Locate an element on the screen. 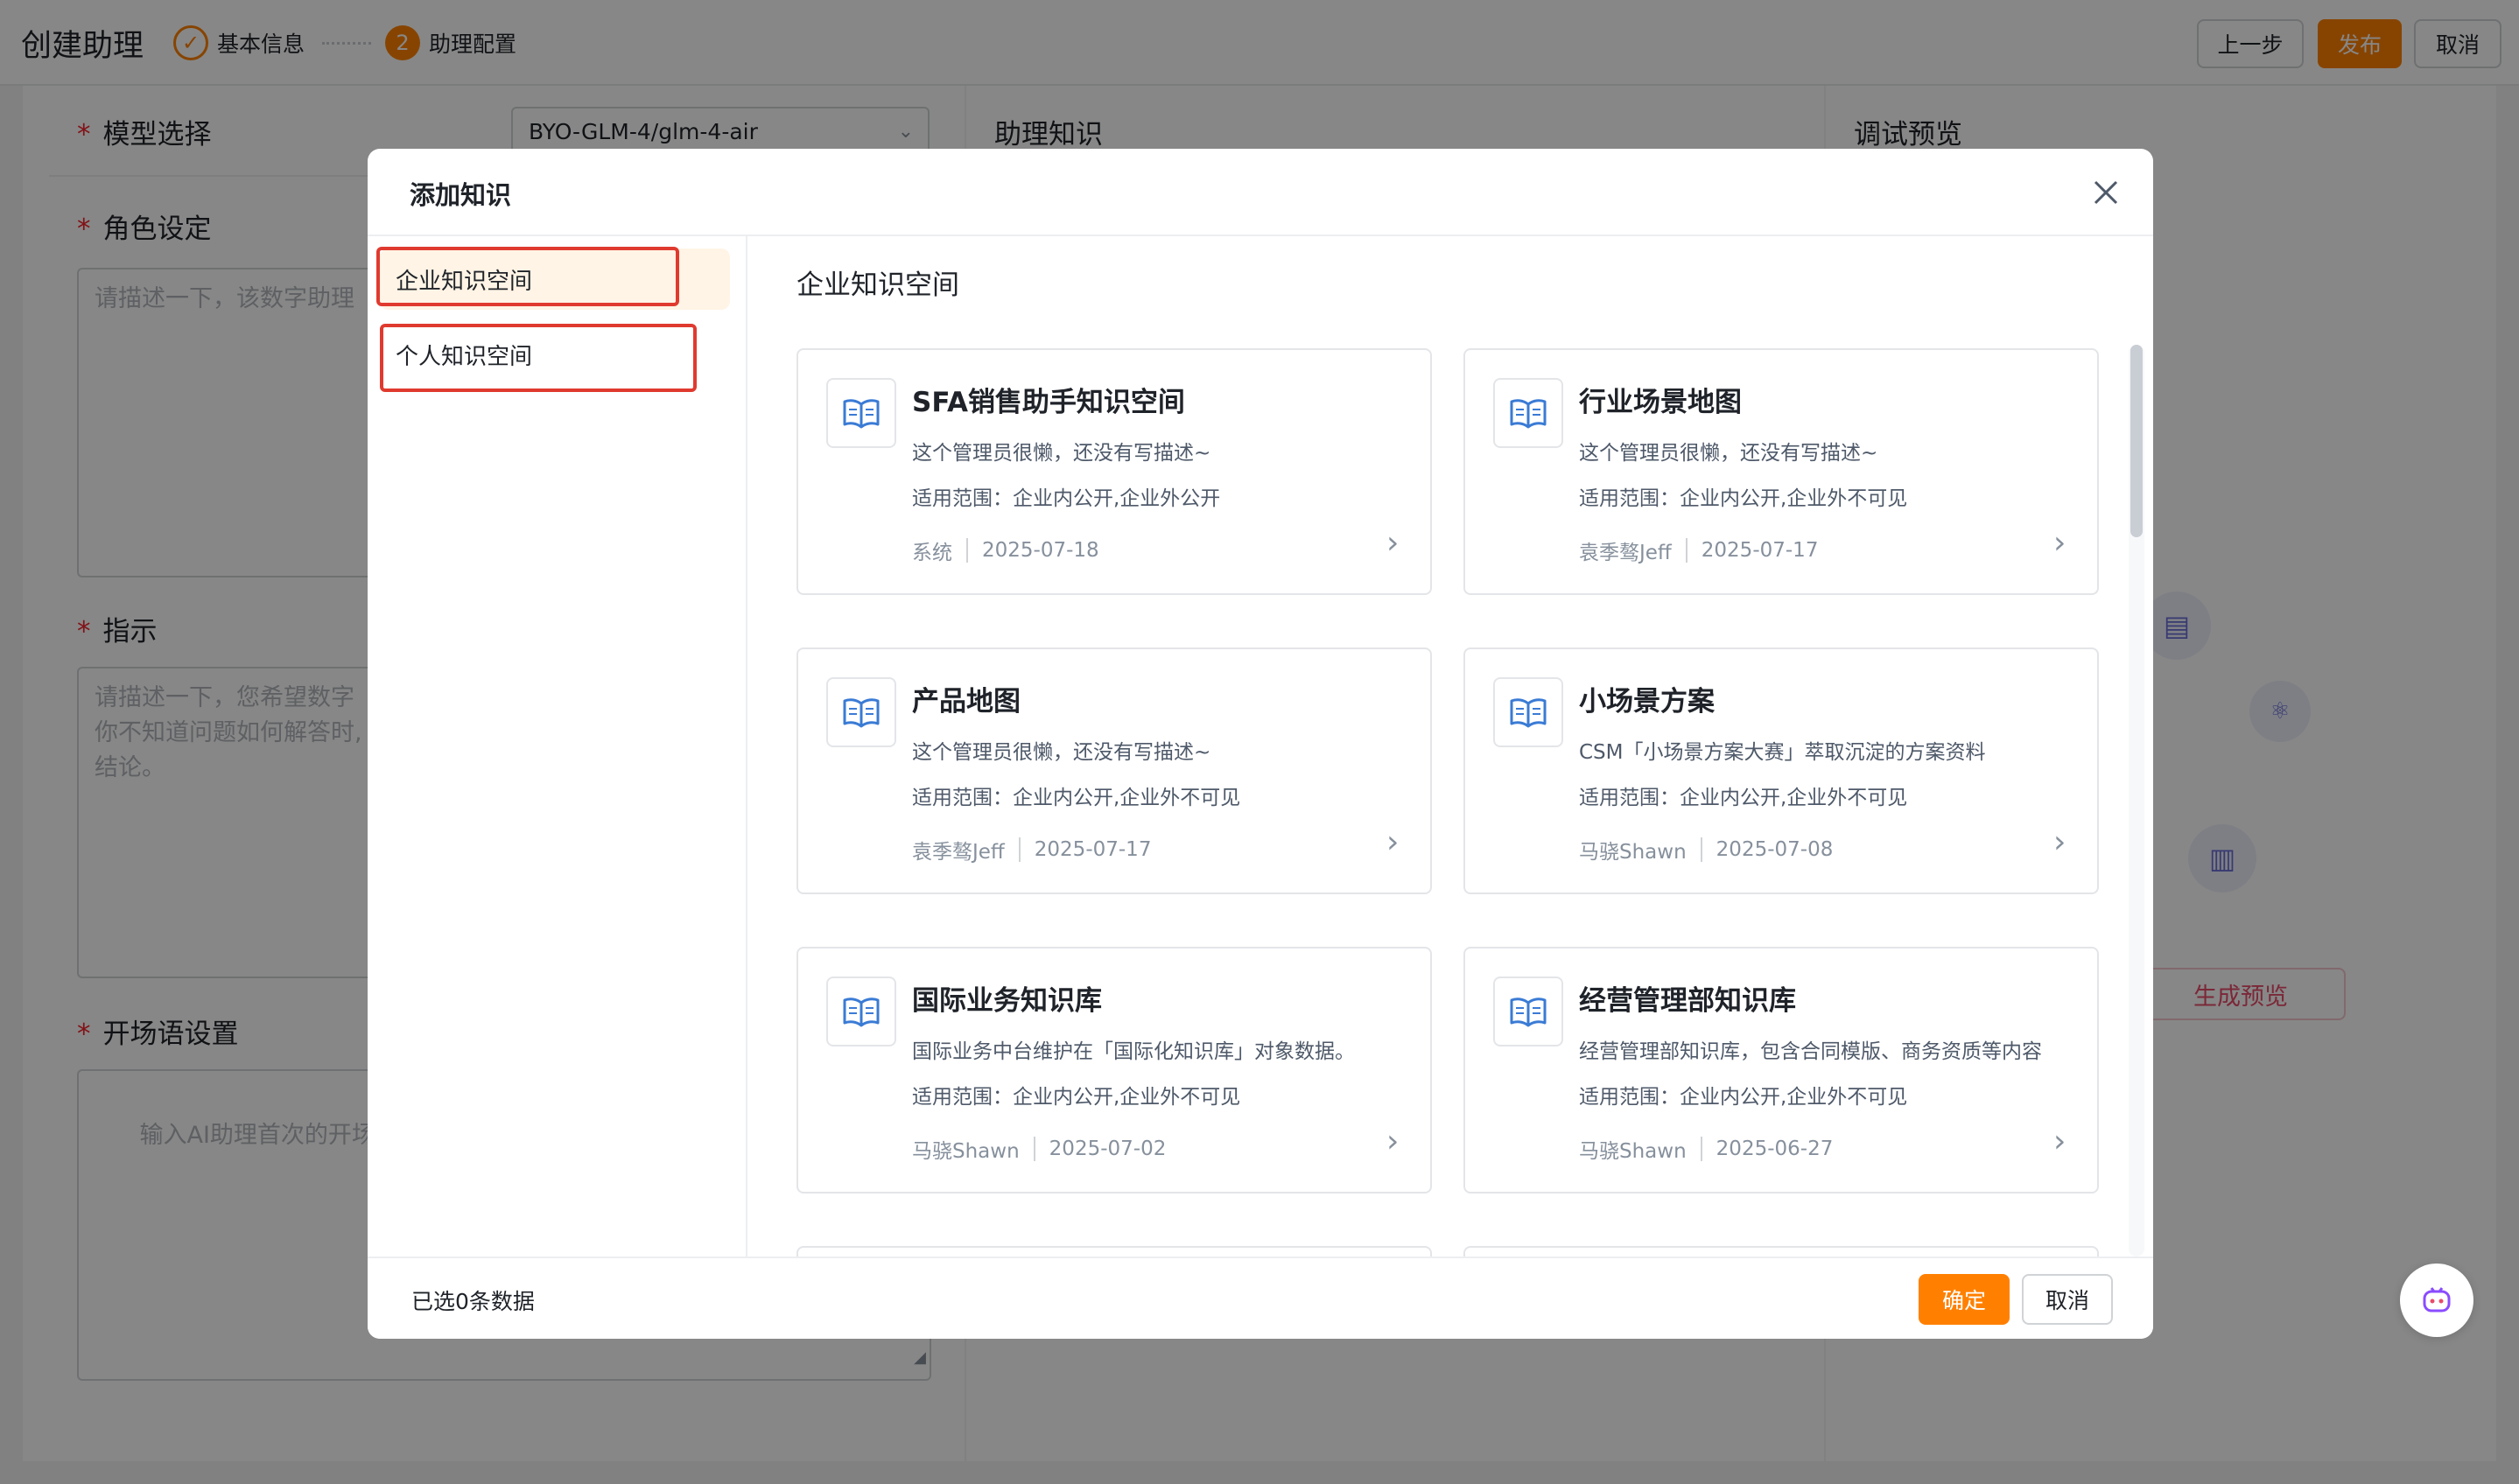  robot-icon is located at coordinates (2437, 1299).